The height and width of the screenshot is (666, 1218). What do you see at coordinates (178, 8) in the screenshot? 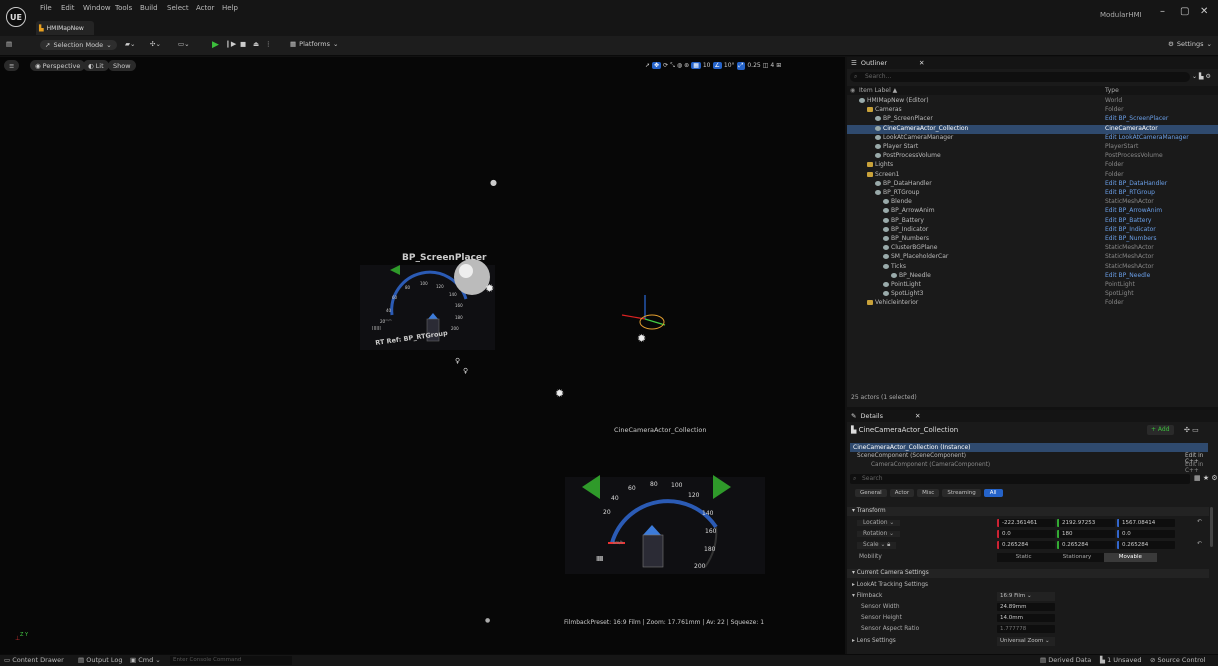
I see `menu-select: Select` at bounding box center [178, 8].